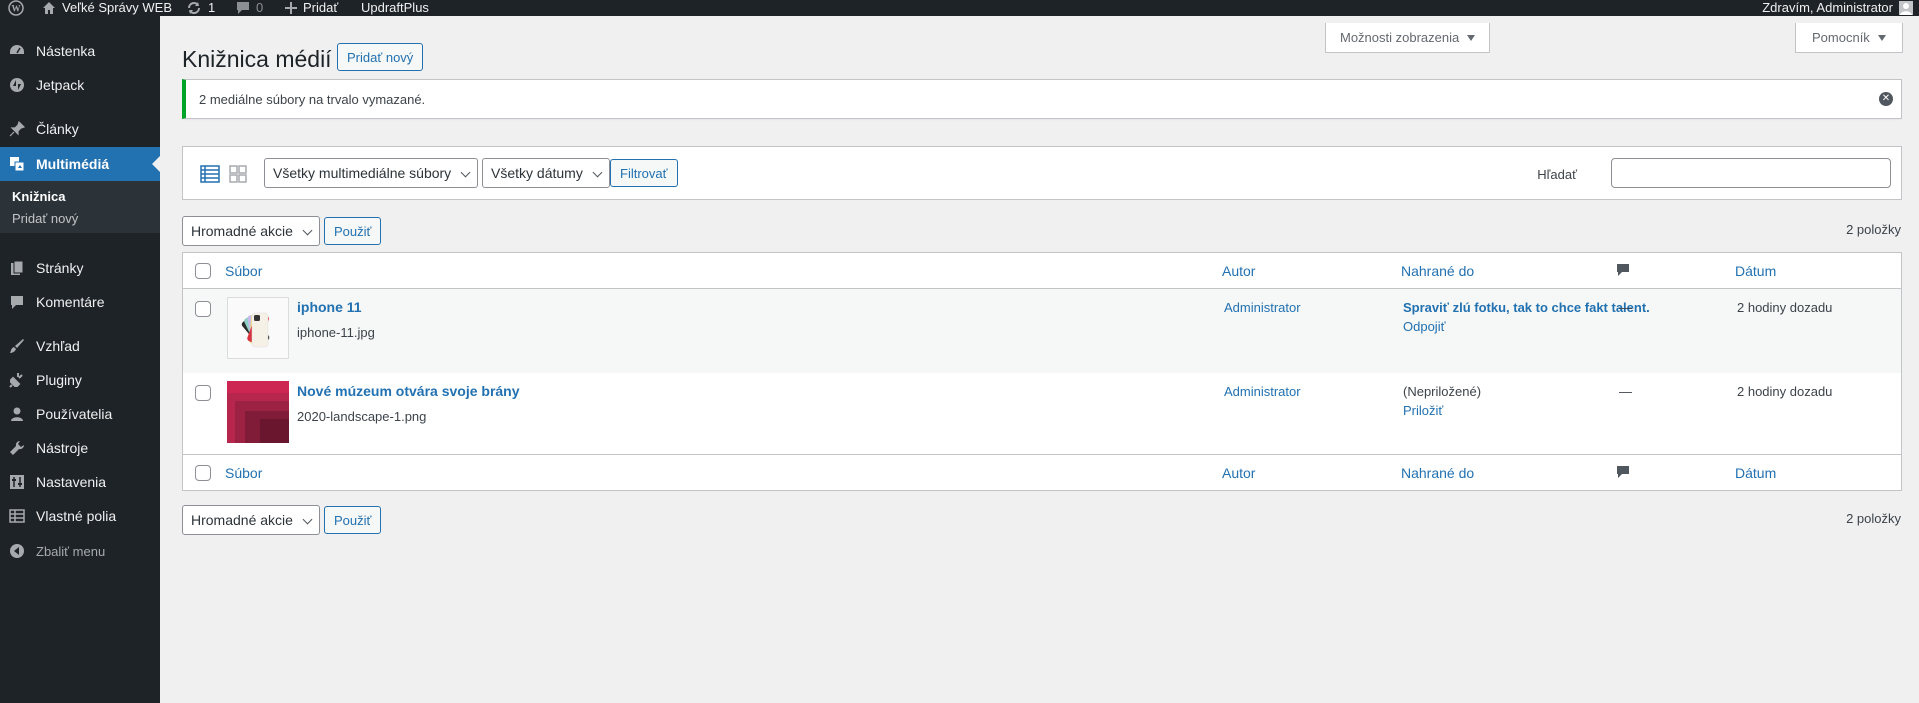  I want to click on dashboard-icon, so click(17, 49).